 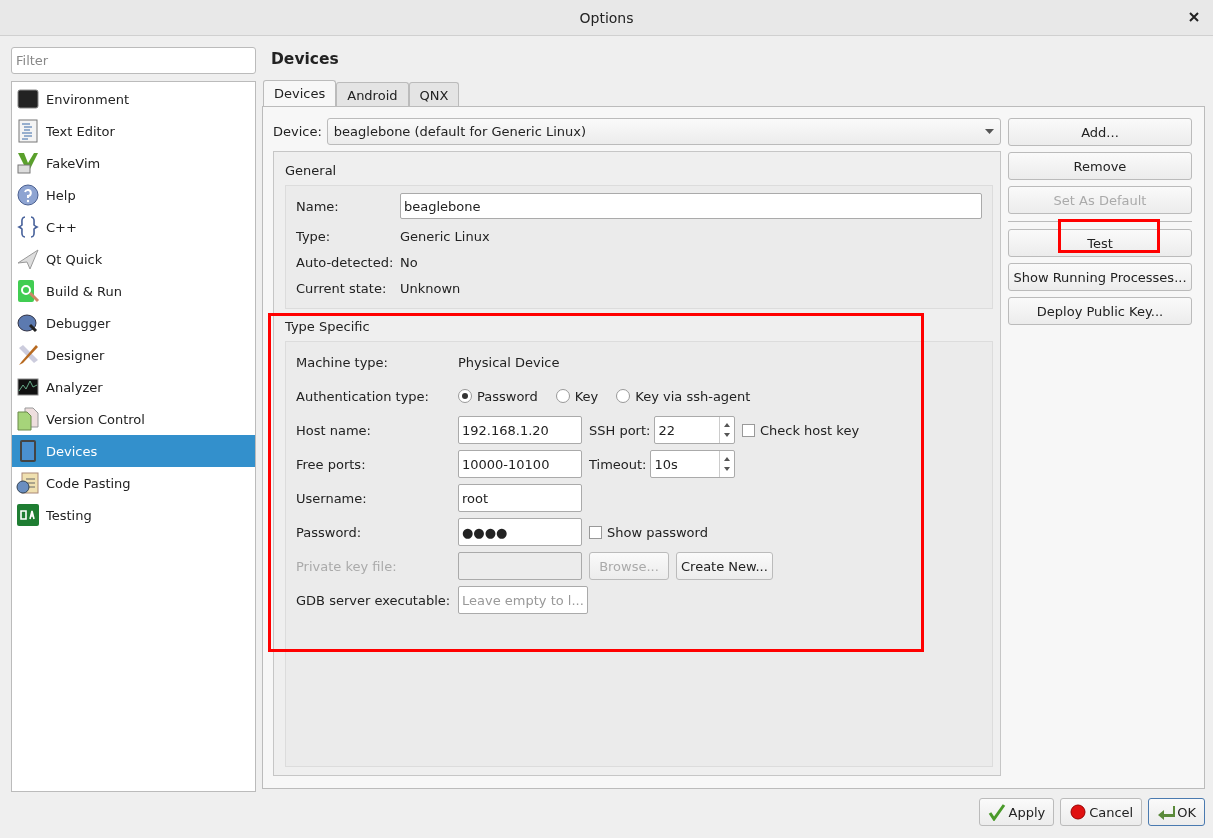 I want to click on field-label: Password:, so click(x=329, y=532).